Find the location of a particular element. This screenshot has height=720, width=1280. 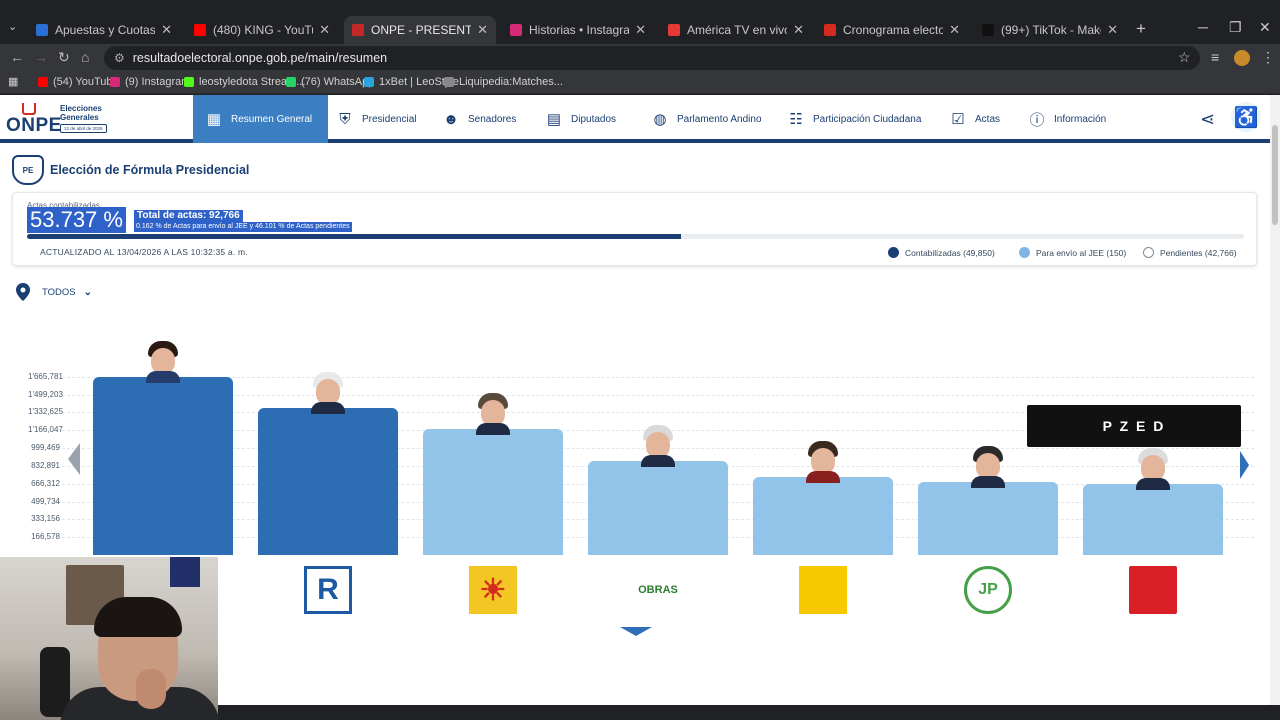

nav-item: ⓘ Información is located at coordinates (1067, 119).